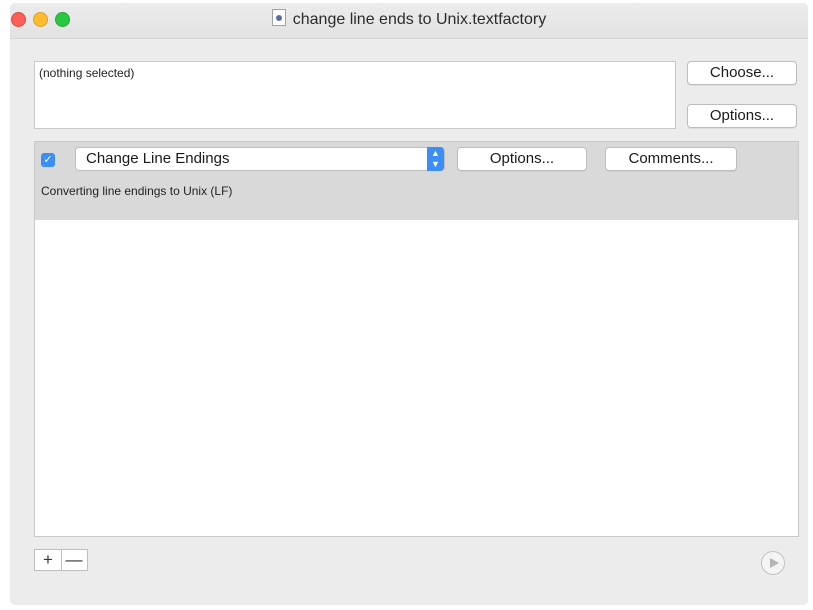  I want to click on title-bar: change line ends to Unix.textfactory, so click(409, 21).